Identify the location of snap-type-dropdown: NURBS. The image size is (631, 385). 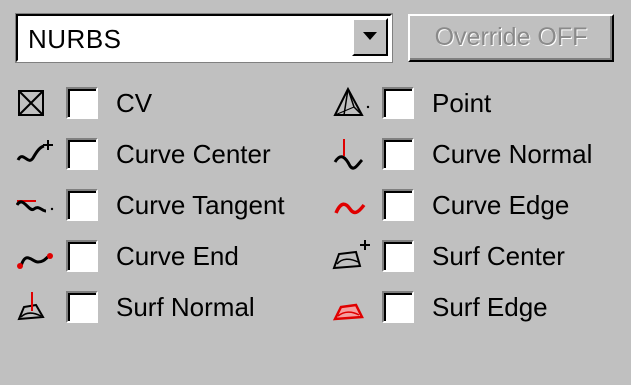
(204, 38).